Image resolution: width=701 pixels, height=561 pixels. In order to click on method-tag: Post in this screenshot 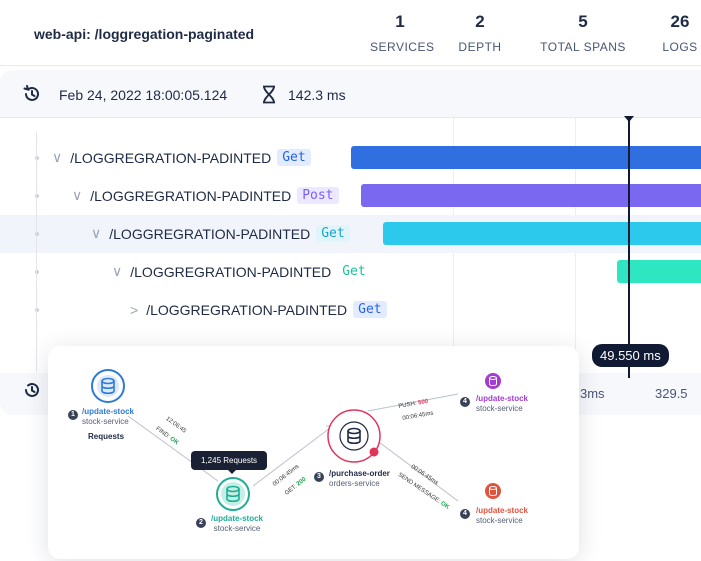, I will do `click(318, 195)`.